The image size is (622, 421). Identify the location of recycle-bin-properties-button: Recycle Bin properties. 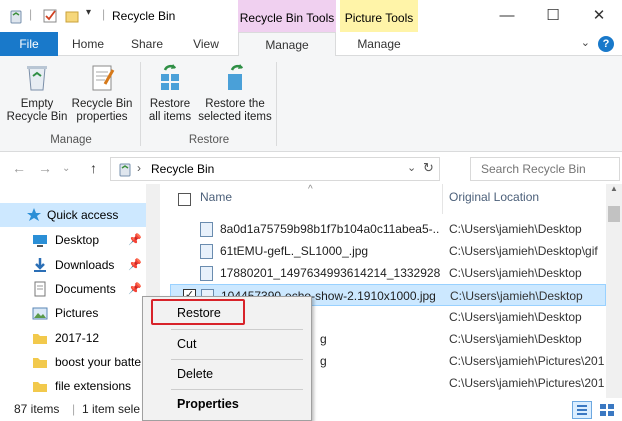
(102, 92).